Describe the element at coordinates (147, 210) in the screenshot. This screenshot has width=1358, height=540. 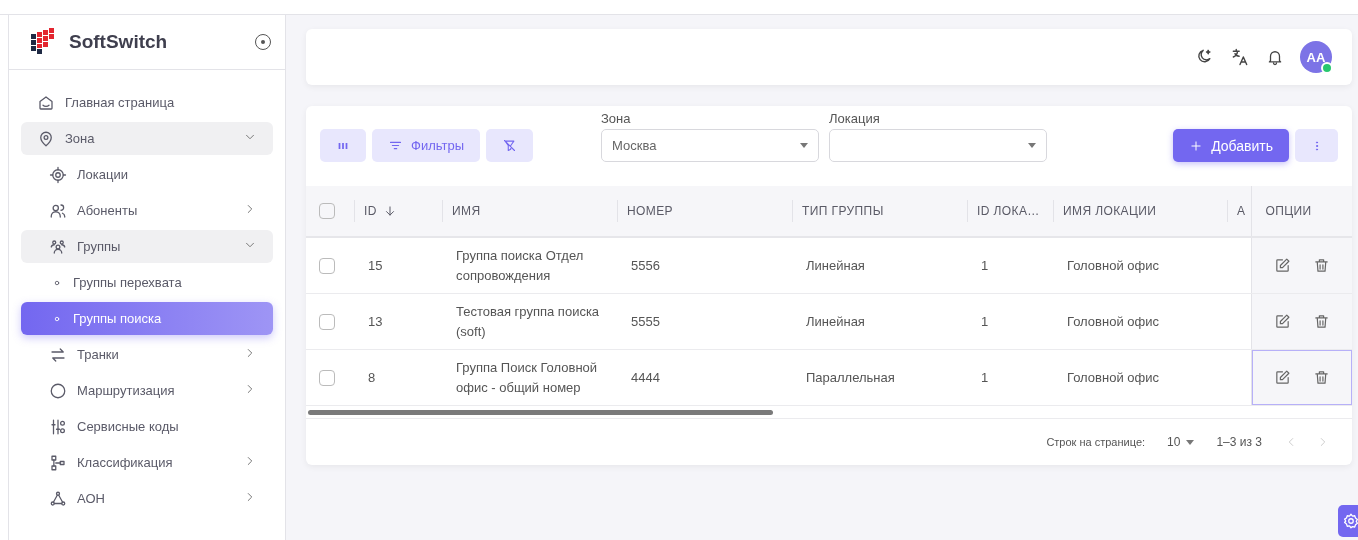
I see `sidebar-item: Абоненты` at that location.